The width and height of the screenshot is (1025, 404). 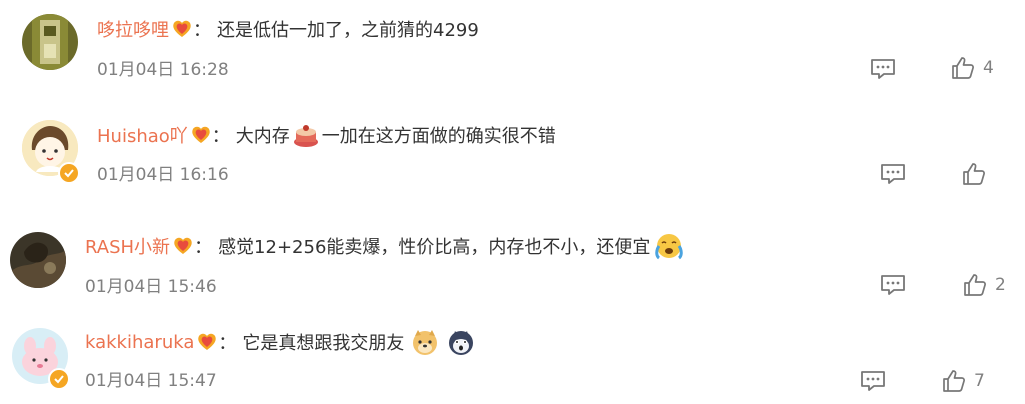 I want to click on timestamp: 01月04日 16:28, so click(x=163, y=70).